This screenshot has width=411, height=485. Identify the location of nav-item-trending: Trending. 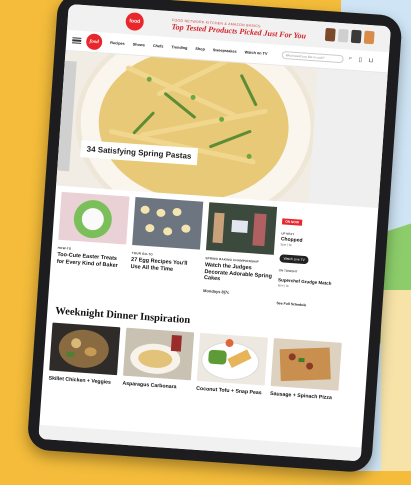
(179, 47).